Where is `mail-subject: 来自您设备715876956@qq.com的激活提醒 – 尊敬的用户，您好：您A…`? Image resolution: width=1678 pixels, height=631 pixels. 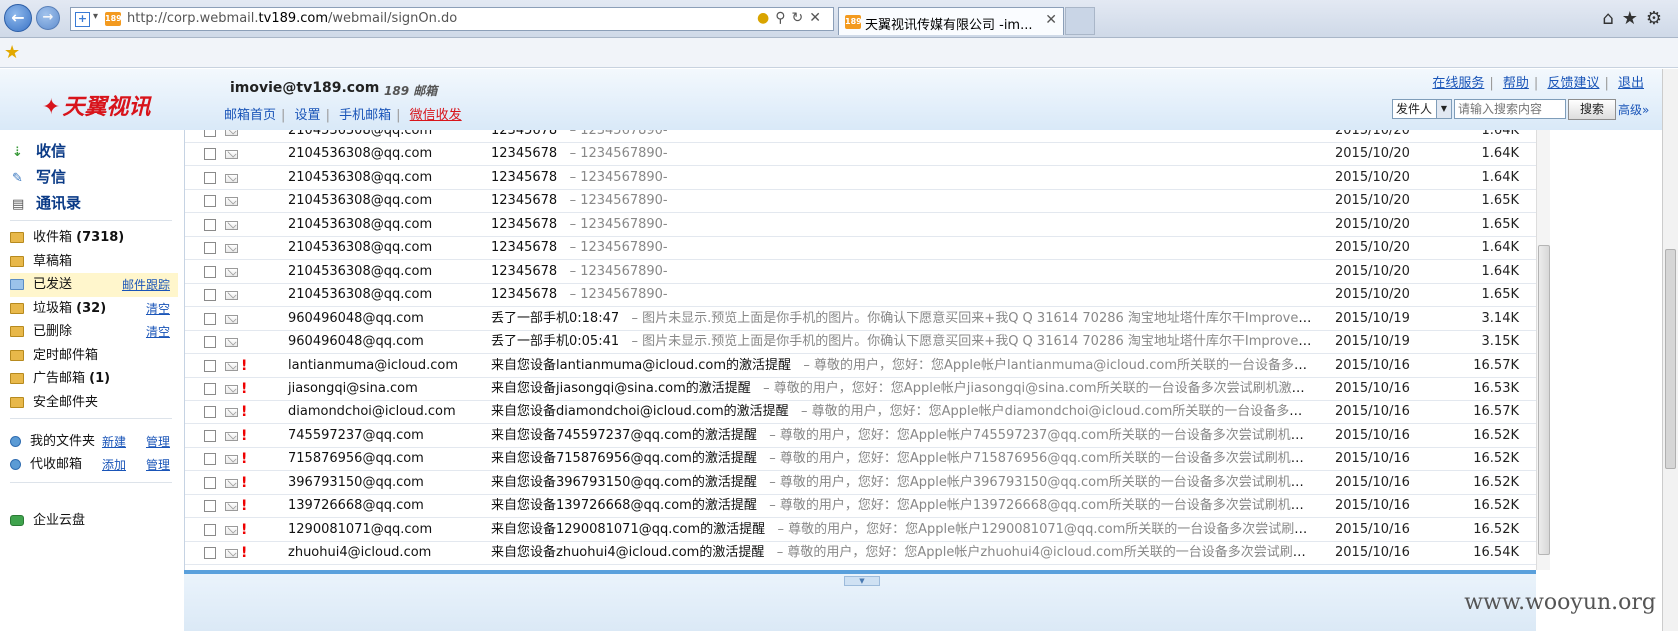 mail-subject: 来自您设备715876956@qq.com的激活提醒 – 尊敬的用户，您好：您A… is located at coordinates (902, 459).